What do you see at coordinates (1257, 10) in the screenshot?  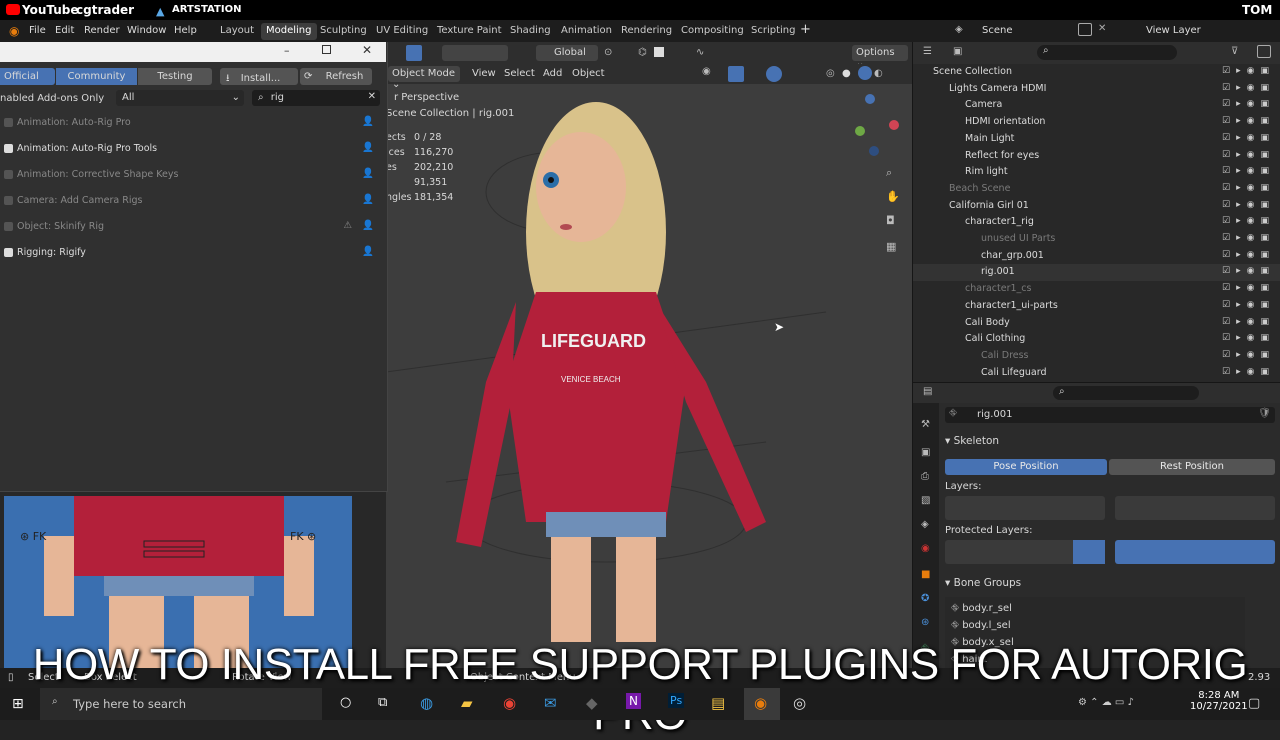 I see `user-name: TOM` at bounding box center [1257, 10].